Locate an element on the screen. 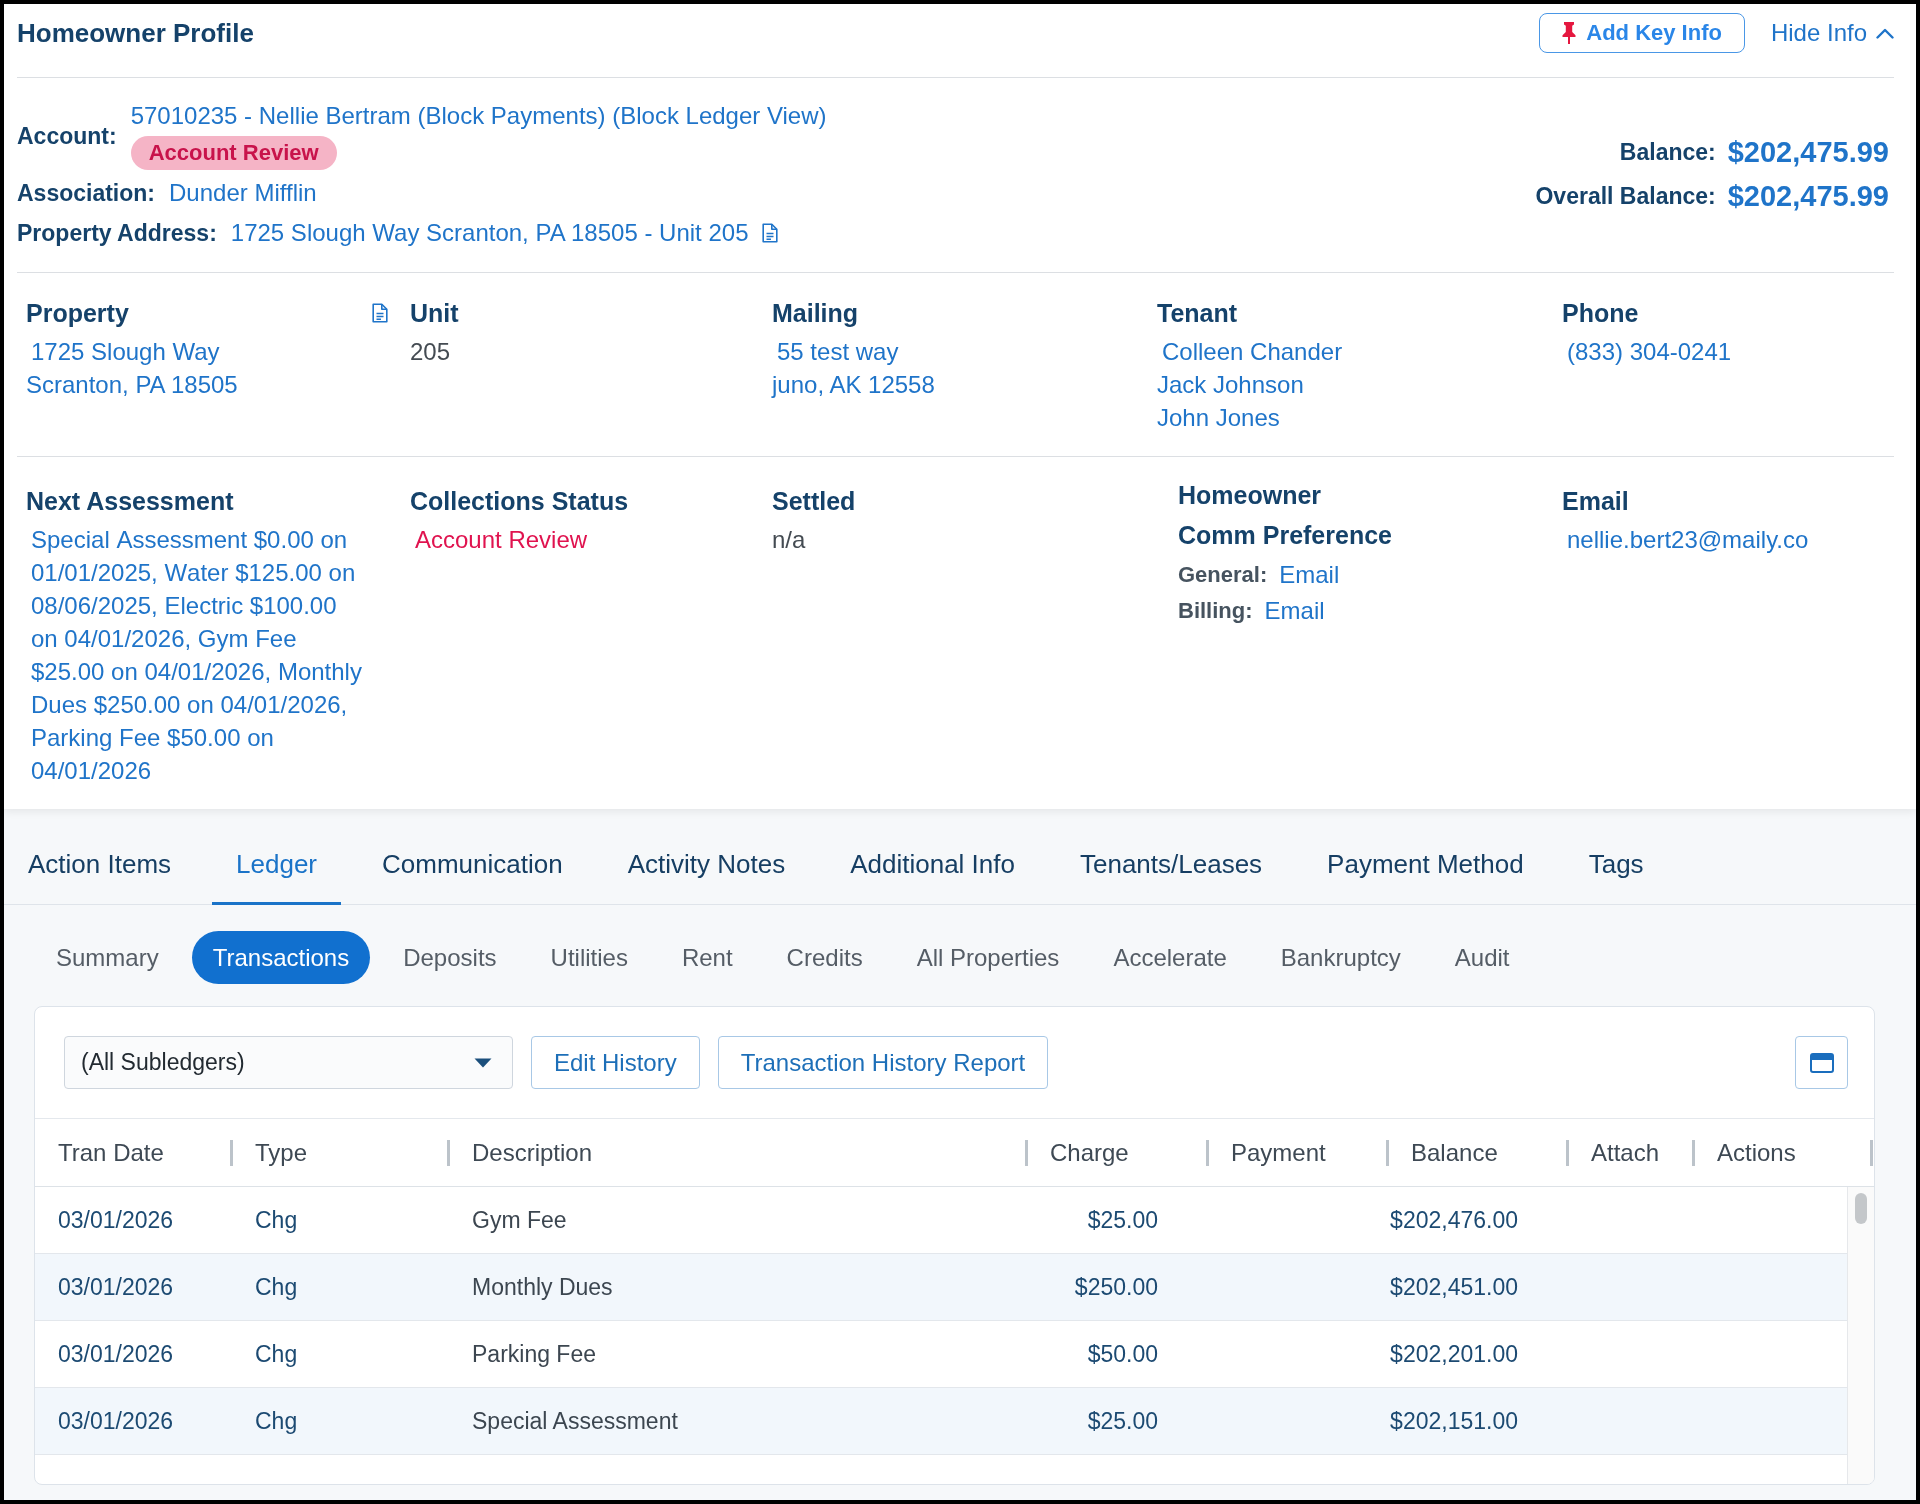 The image size is (1920, 1504). scrollbar-thumb is located at coordinates (1861, 1208).